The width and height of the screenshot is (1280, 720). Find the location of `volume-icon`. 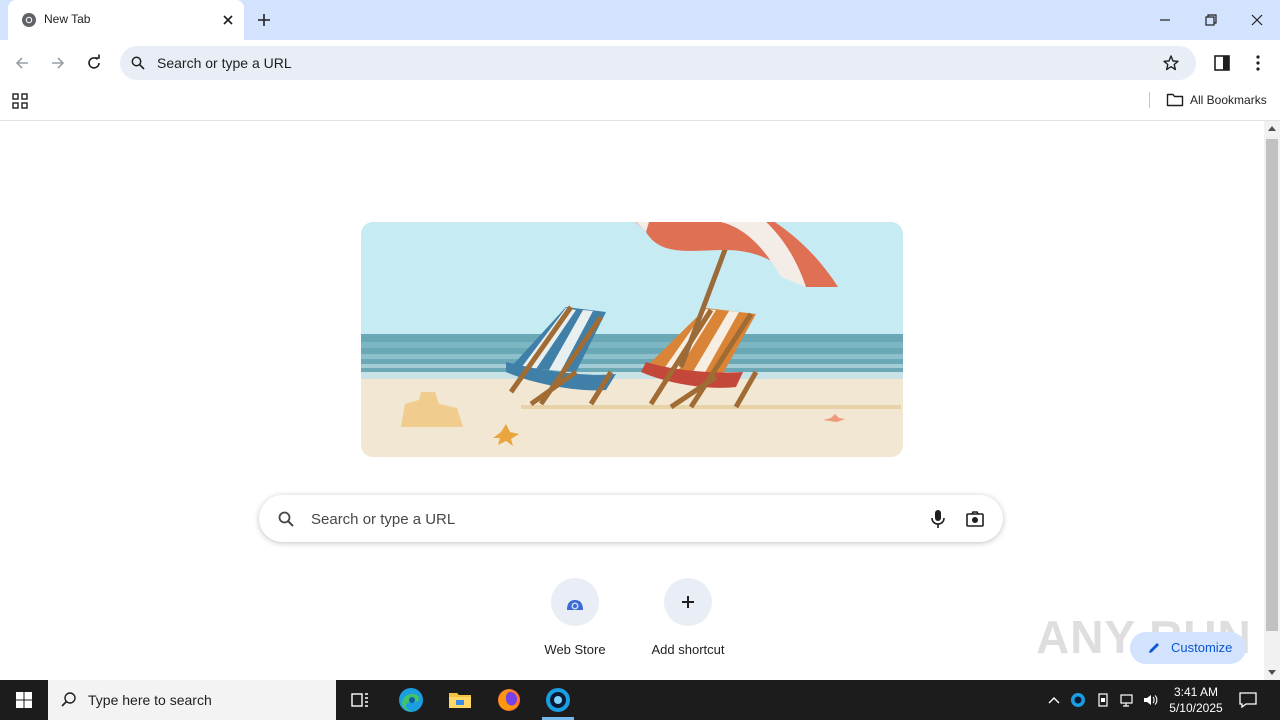

volume-icon is located at coordinates (1150, 700).